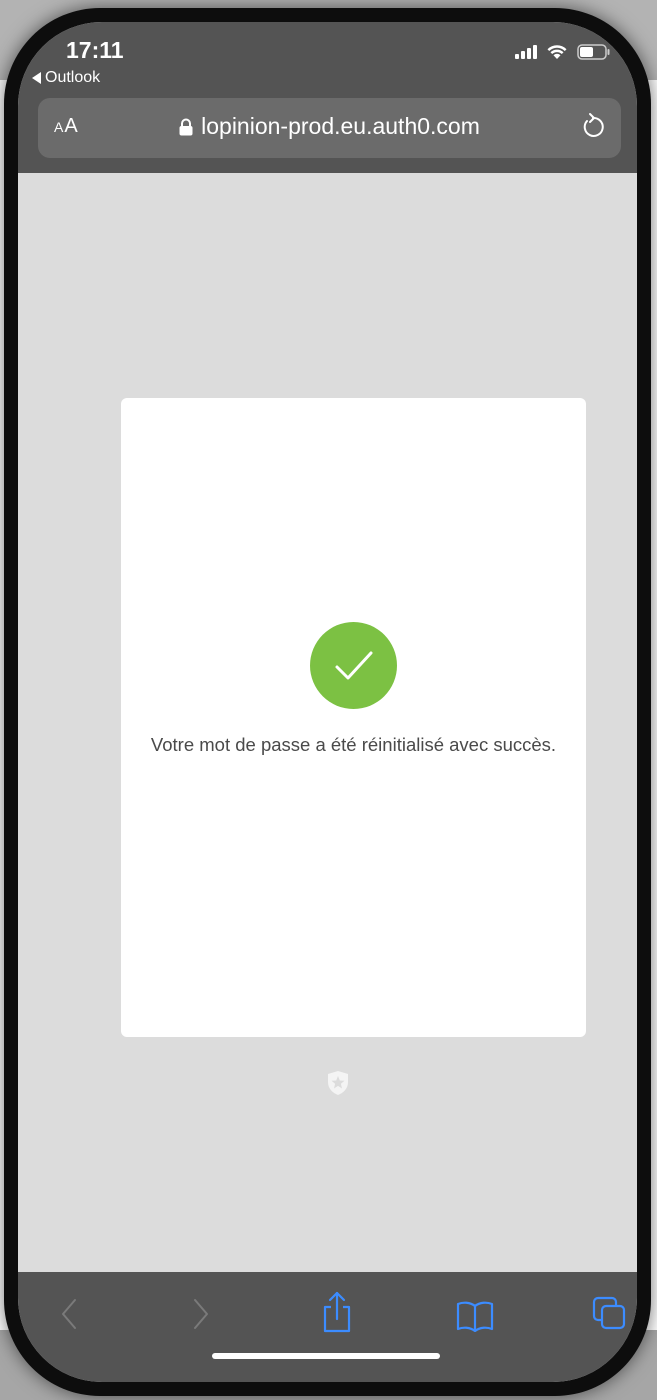  Describe the element at coordinates (593, 129) in the screenshot. I see `reload-icon` at that location.